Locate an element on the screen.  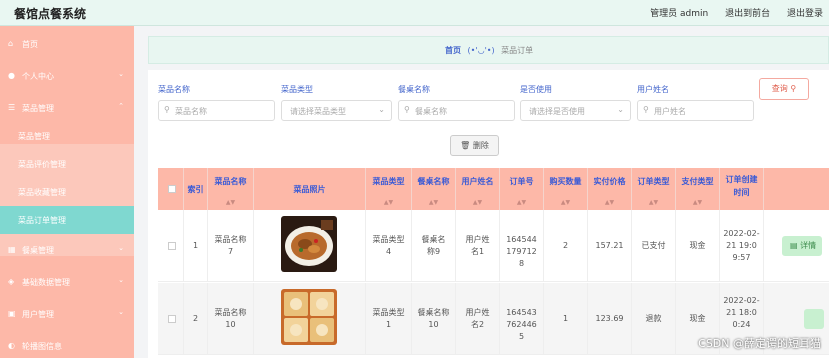
cell-index: 2 is located at coordinates (195, 318).